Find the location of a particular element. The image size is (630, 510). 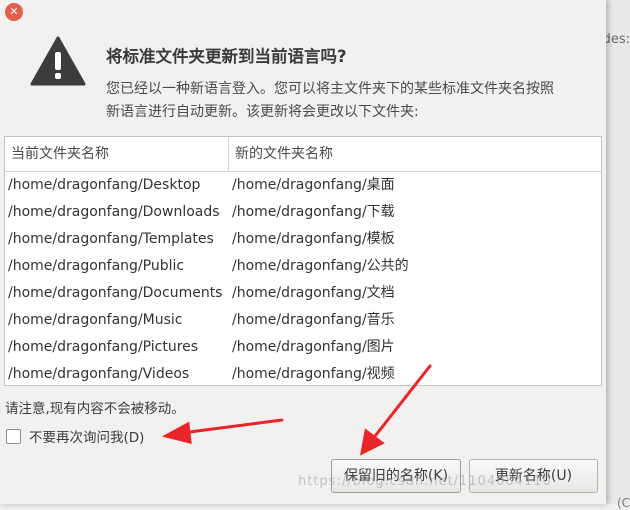

table-header: 当前文件夹名称 新的文件夹名称 is located at coordinates (303, 154).